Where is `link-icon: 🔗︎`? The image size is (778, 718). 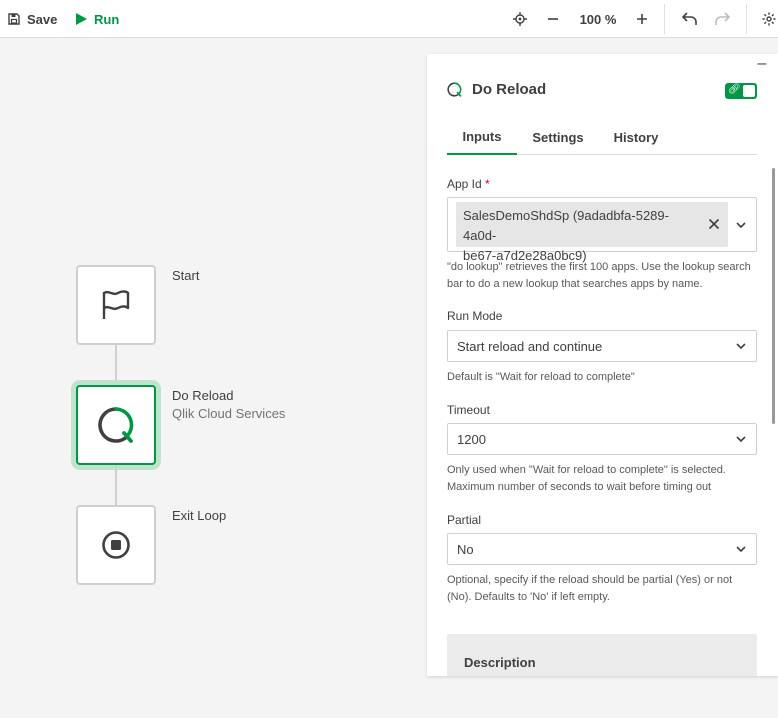
link-icon: 🔗︎ is located at coordinates (734, 89).